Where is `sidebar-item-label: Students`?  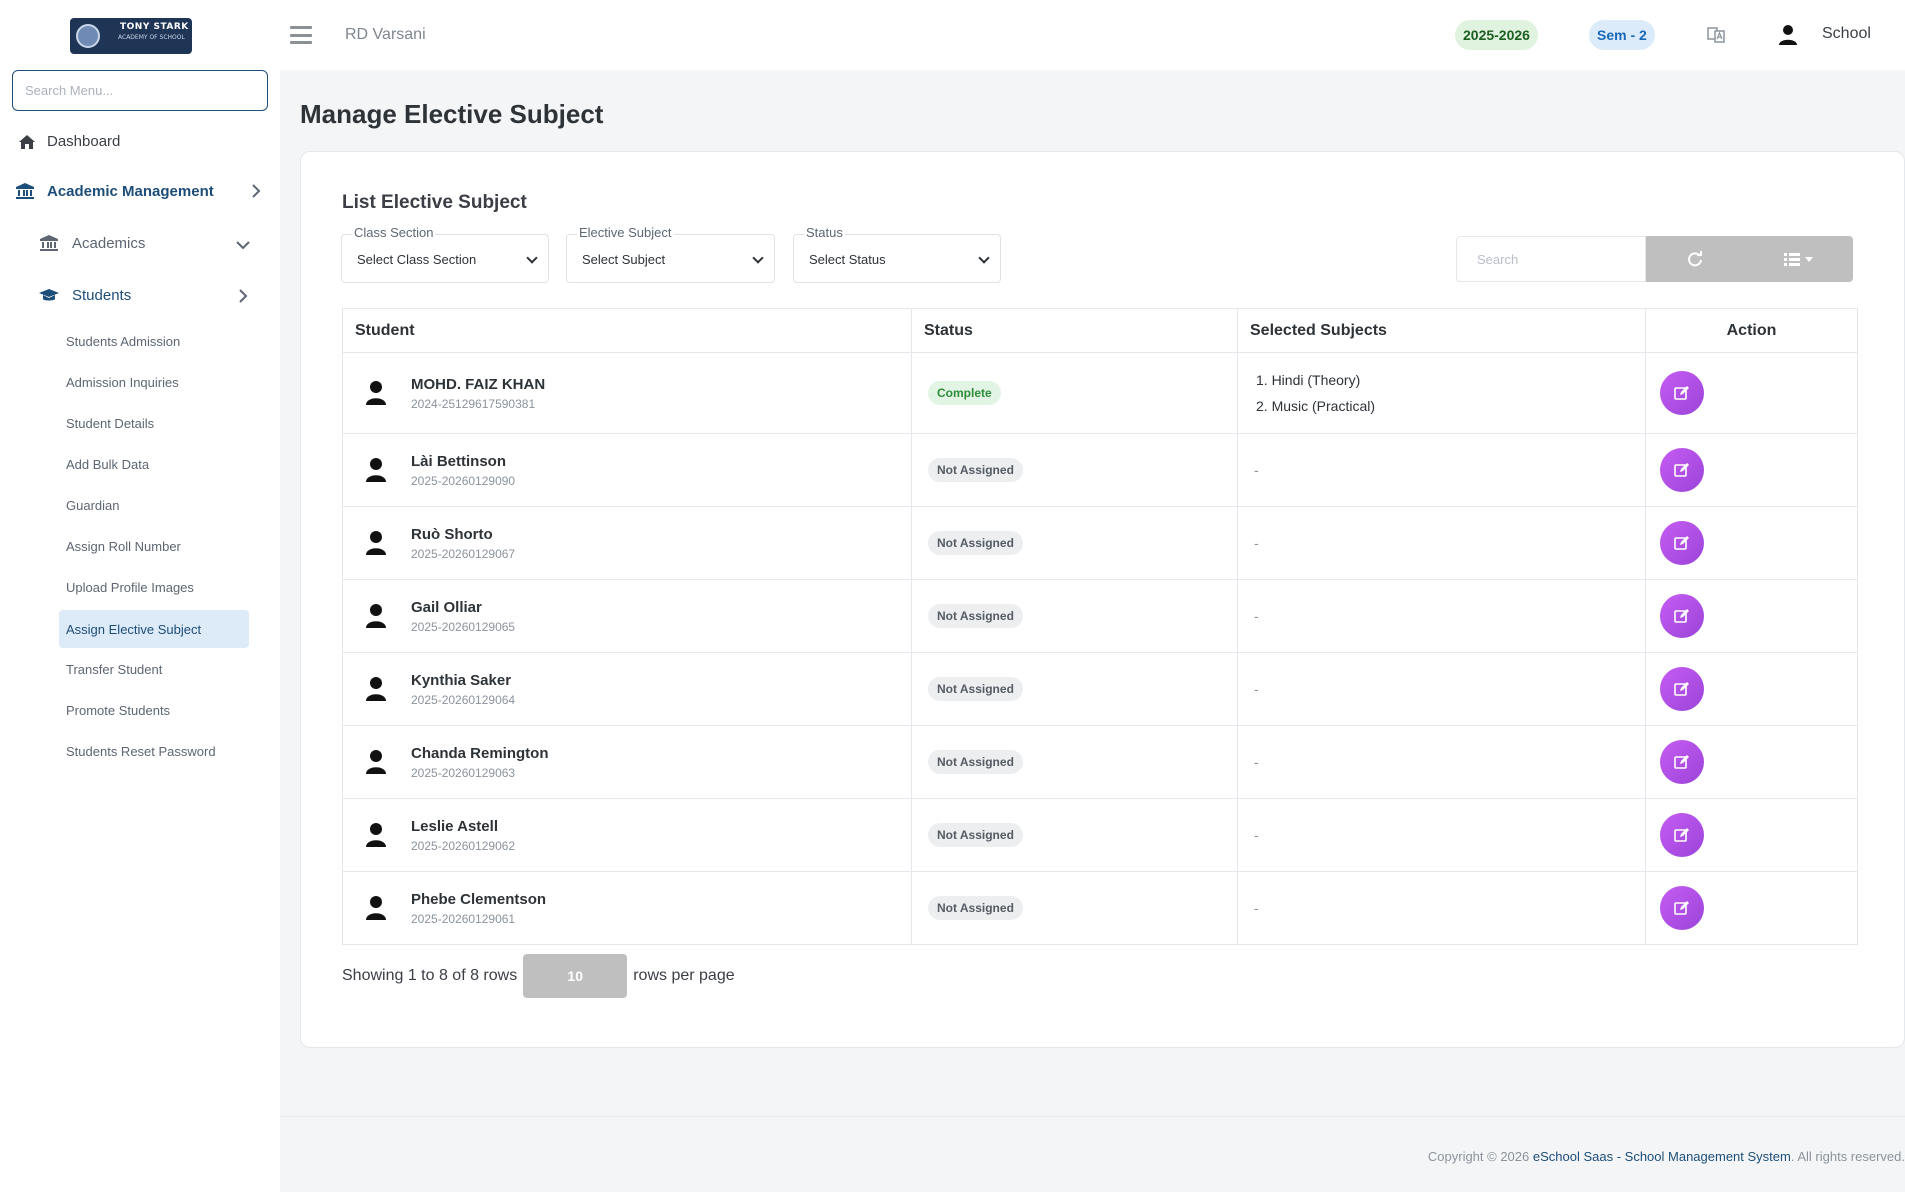 sidebar-item-label: Students is located at coordinates (102, 295).